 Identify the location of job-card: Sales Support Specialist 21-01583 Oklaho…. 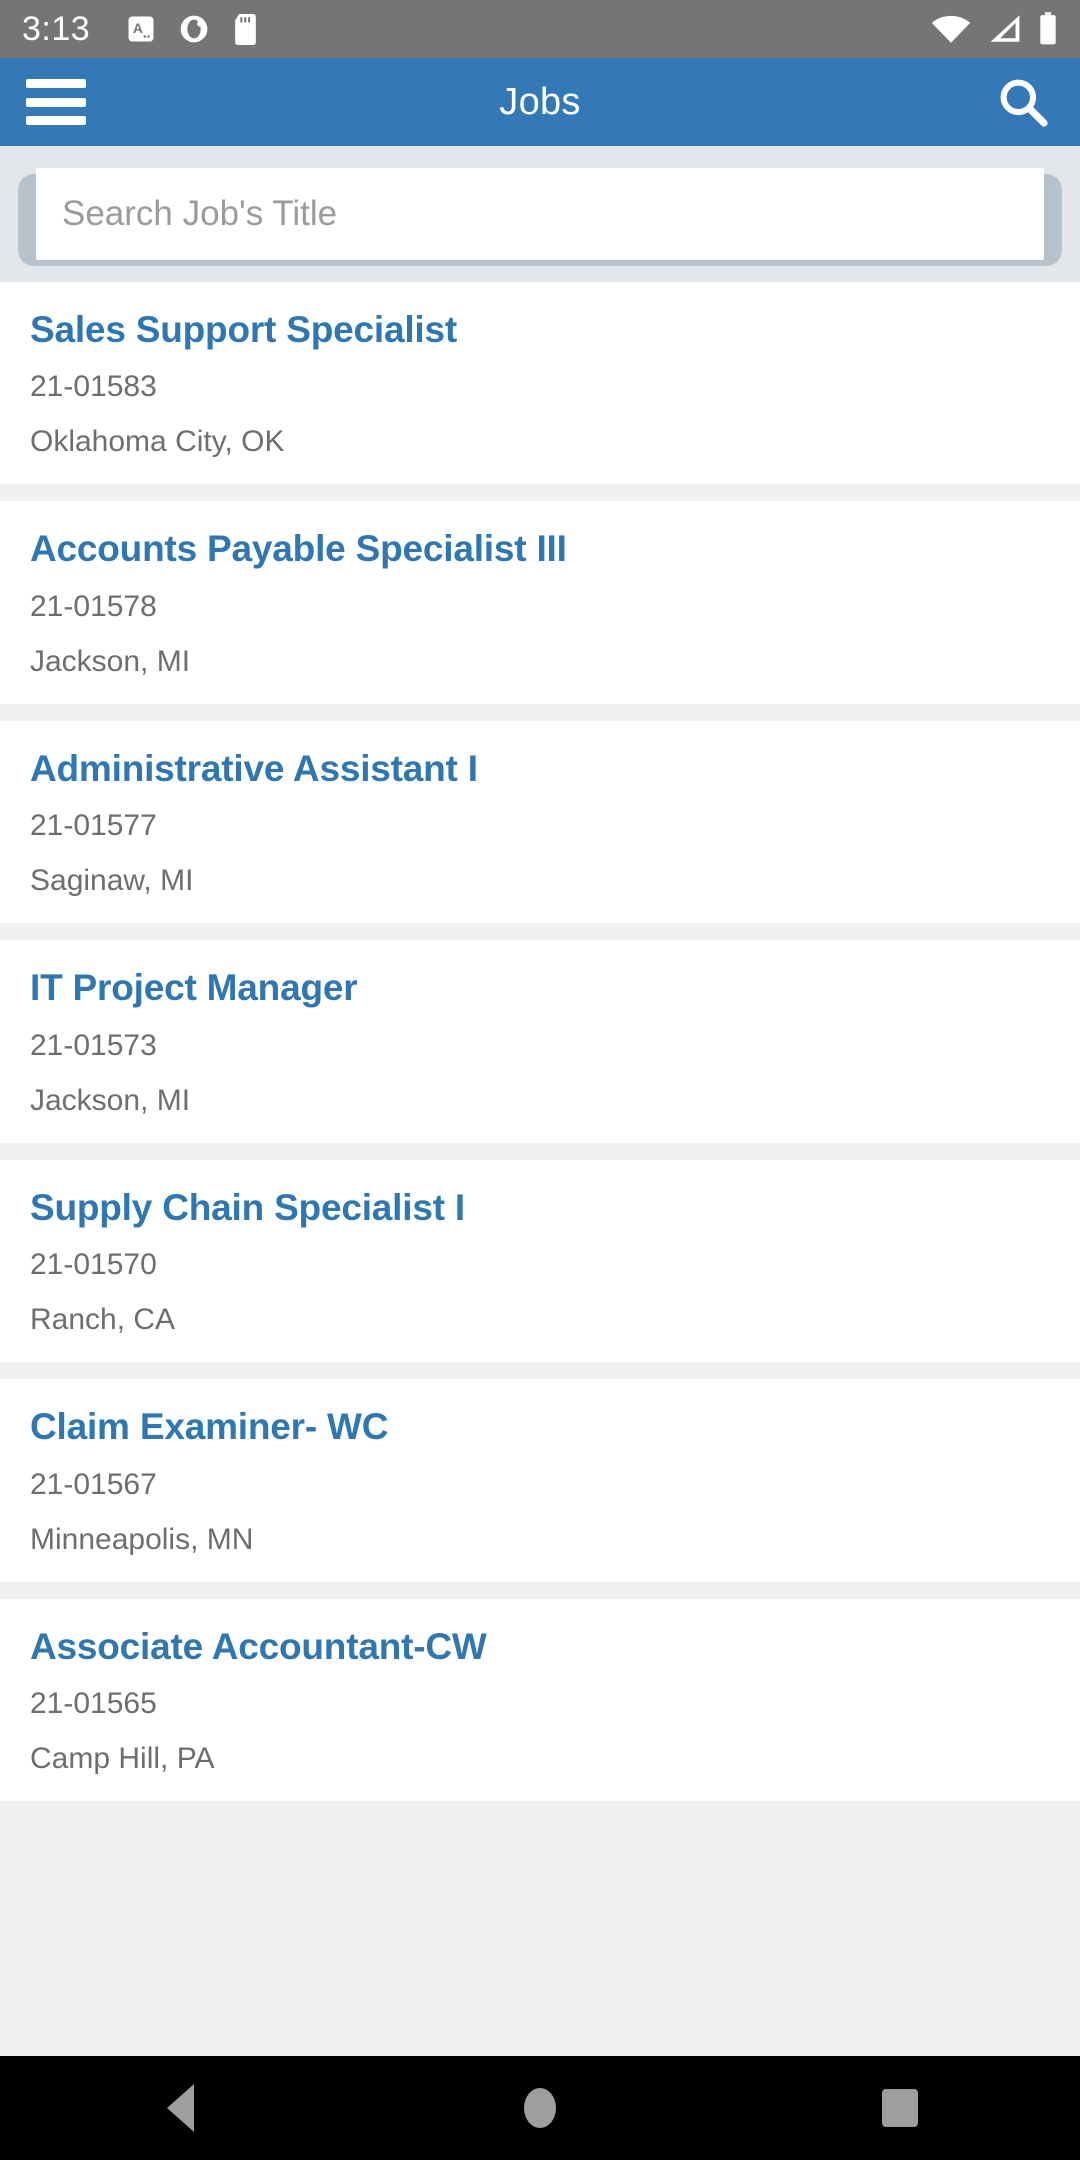
(540, 383).